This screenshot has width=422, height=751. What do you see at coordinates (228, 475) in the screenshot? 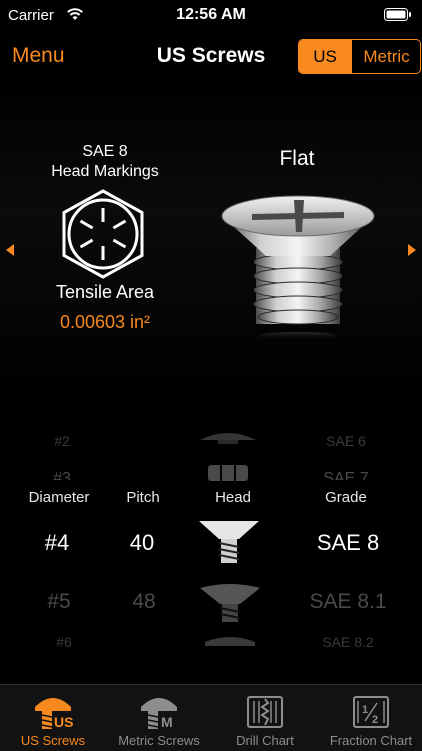
I see `square-head-icon` at bounding box center [228, 475].